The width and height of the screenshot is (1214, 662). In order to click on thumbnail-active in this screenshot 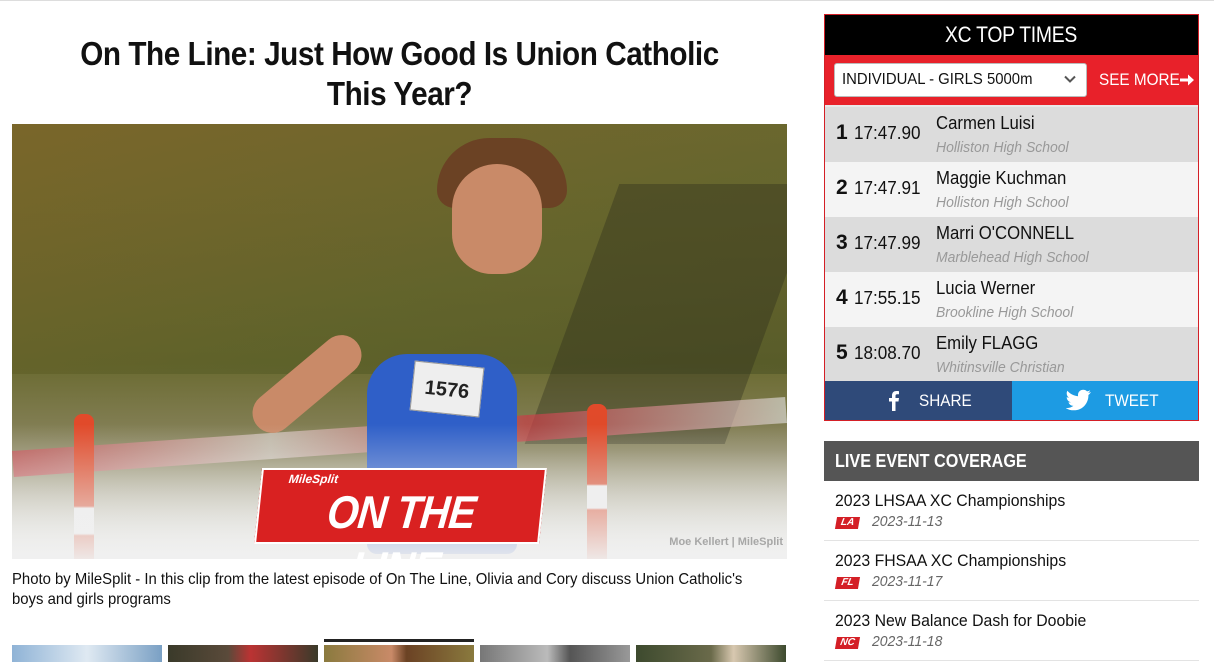, I will do `click(399, 650)`.